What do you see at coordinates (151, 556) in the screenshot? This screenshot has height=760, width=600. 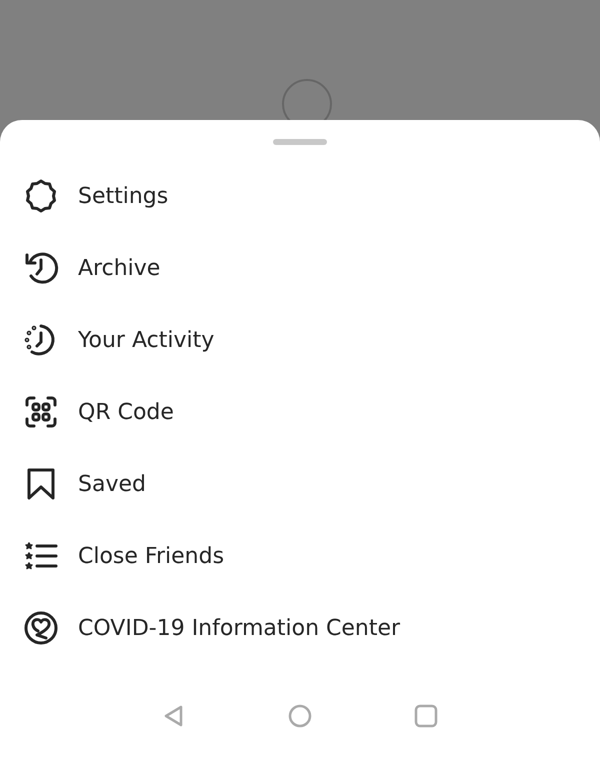 I see `menu-item-label: Close Friends` at bounding box center [151, 556].